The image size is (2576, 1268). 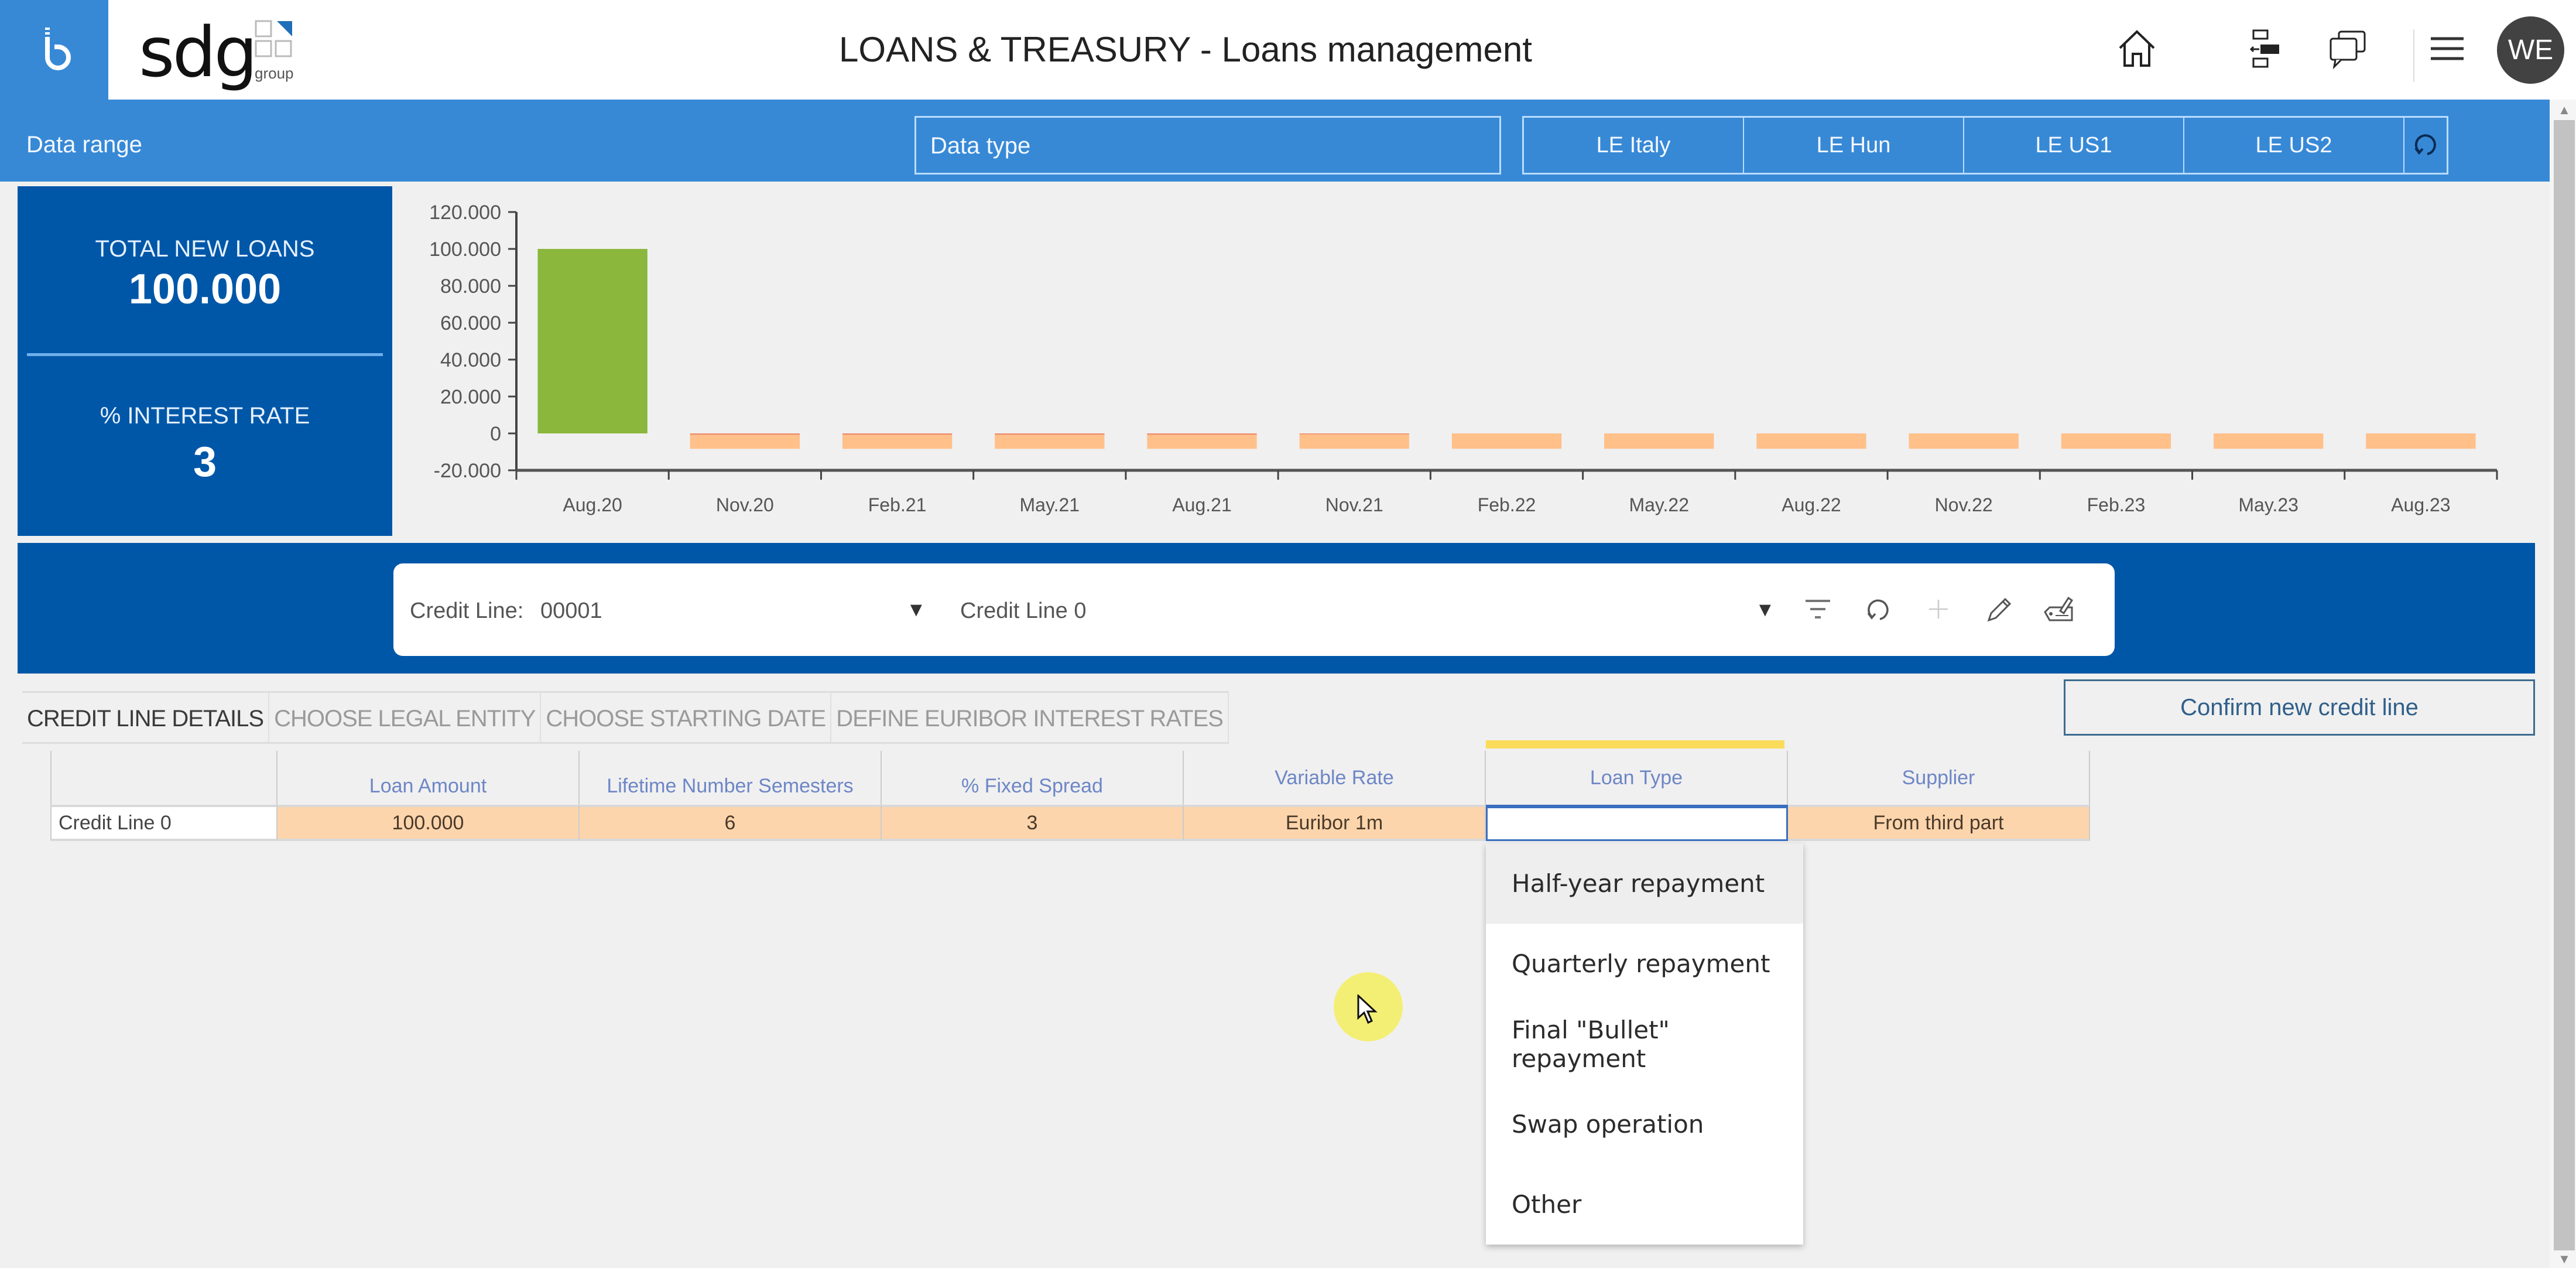 What do you see at coordinates (2564, 685) in the screenshot?
I see `scrollbar-thumb` at bounding box center [2564, 685].